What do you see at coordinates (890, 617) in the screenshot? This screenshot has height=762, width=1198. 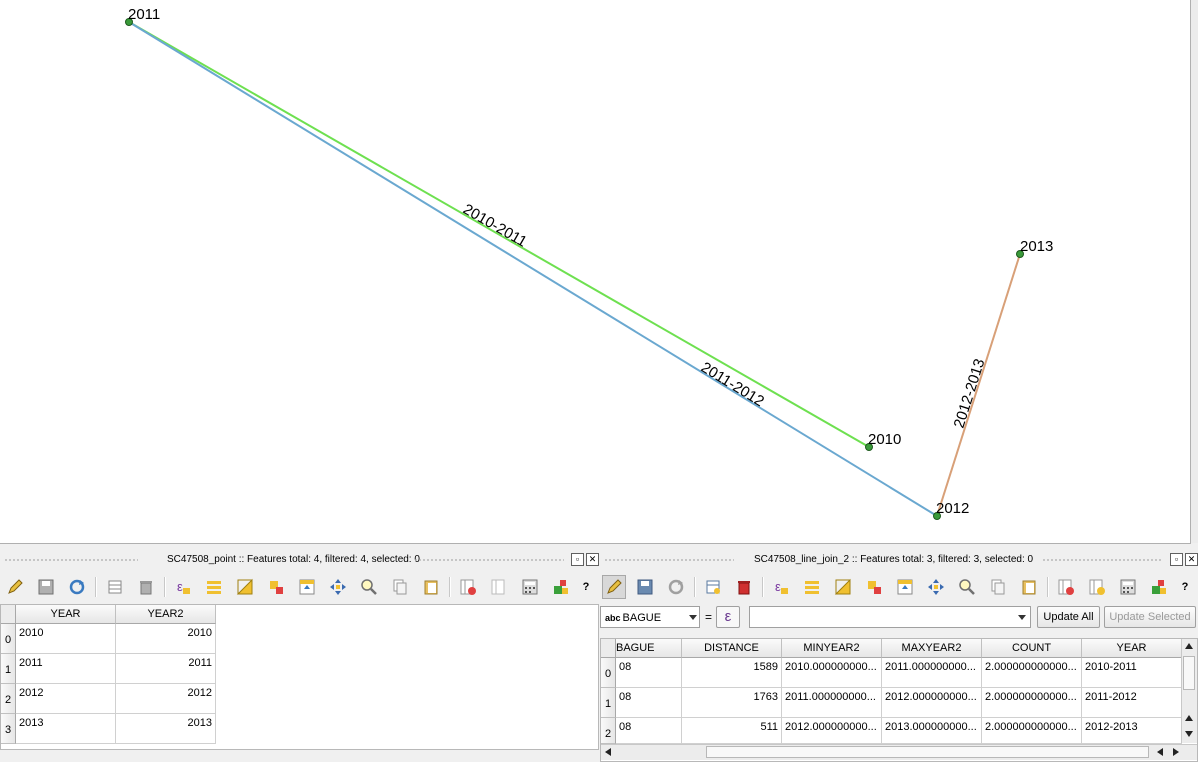 I see `expression-input` at bounding box center [890, 617].